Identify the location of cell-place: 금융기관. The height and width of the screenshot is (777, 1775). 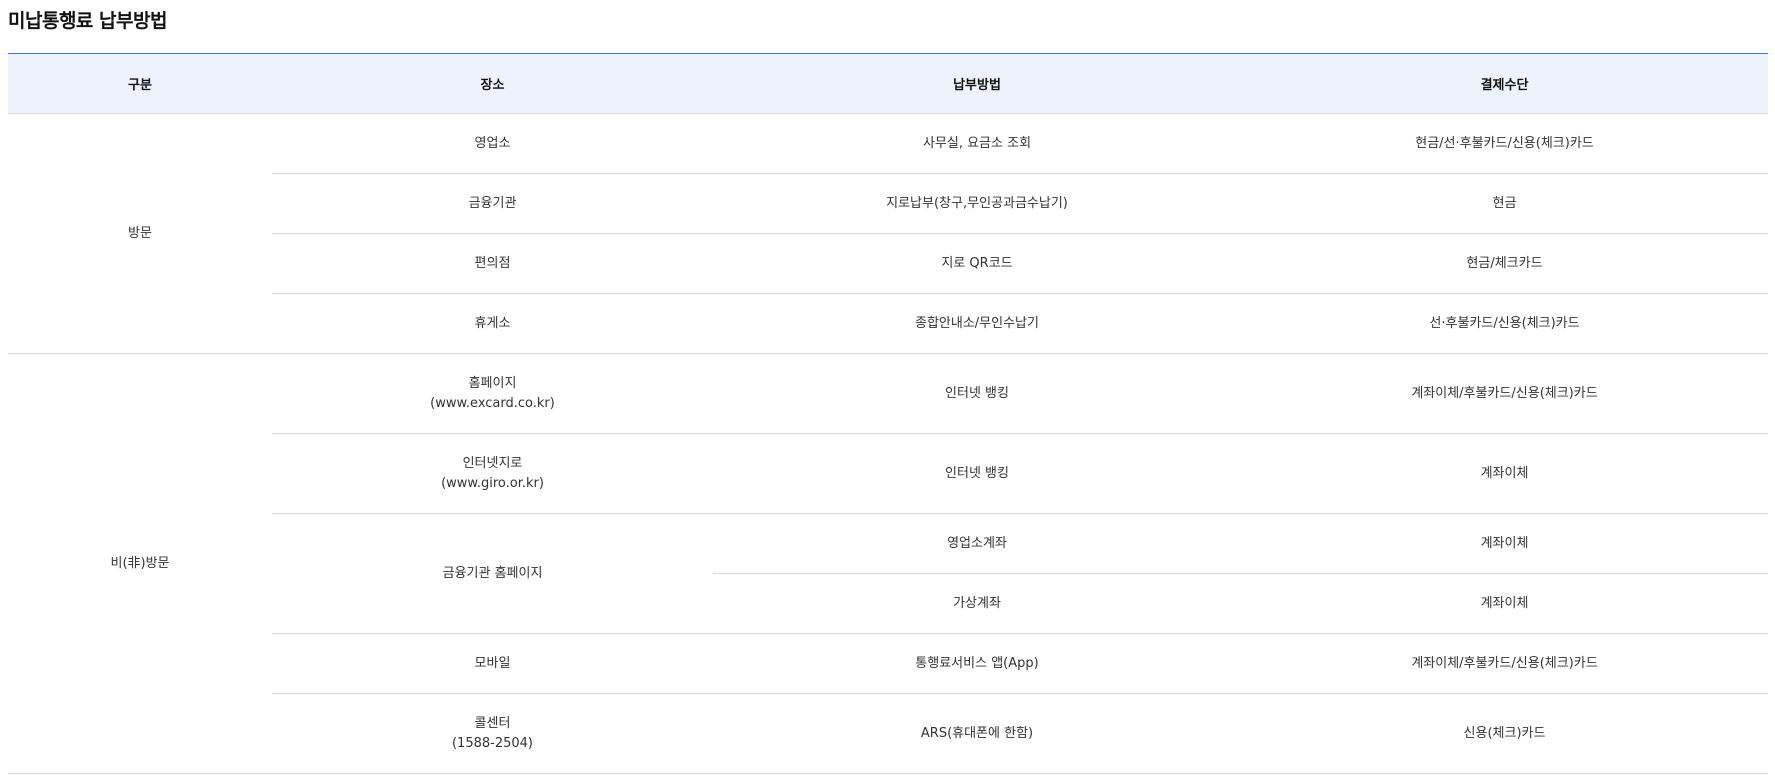
(492, 203).